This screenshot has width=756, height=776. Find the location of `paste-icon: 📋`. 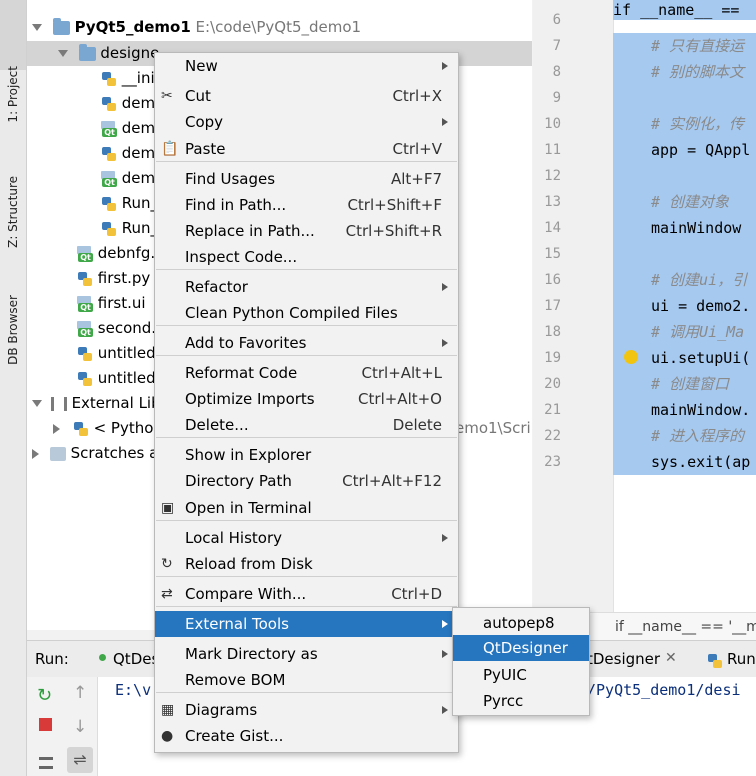

paste-icon: 📋 is located at coordinates (170, 149).